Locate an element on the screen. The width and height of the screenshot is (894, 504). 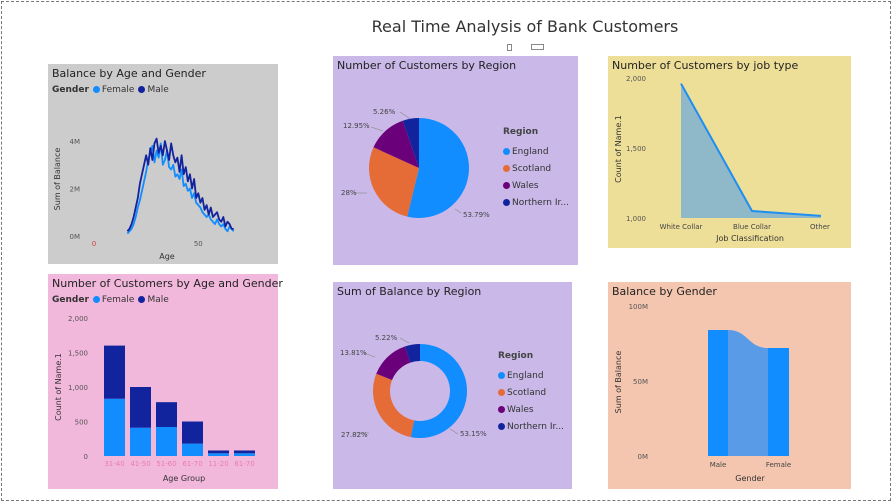
data-label: 13.81% is located at coordinates (353, 353).